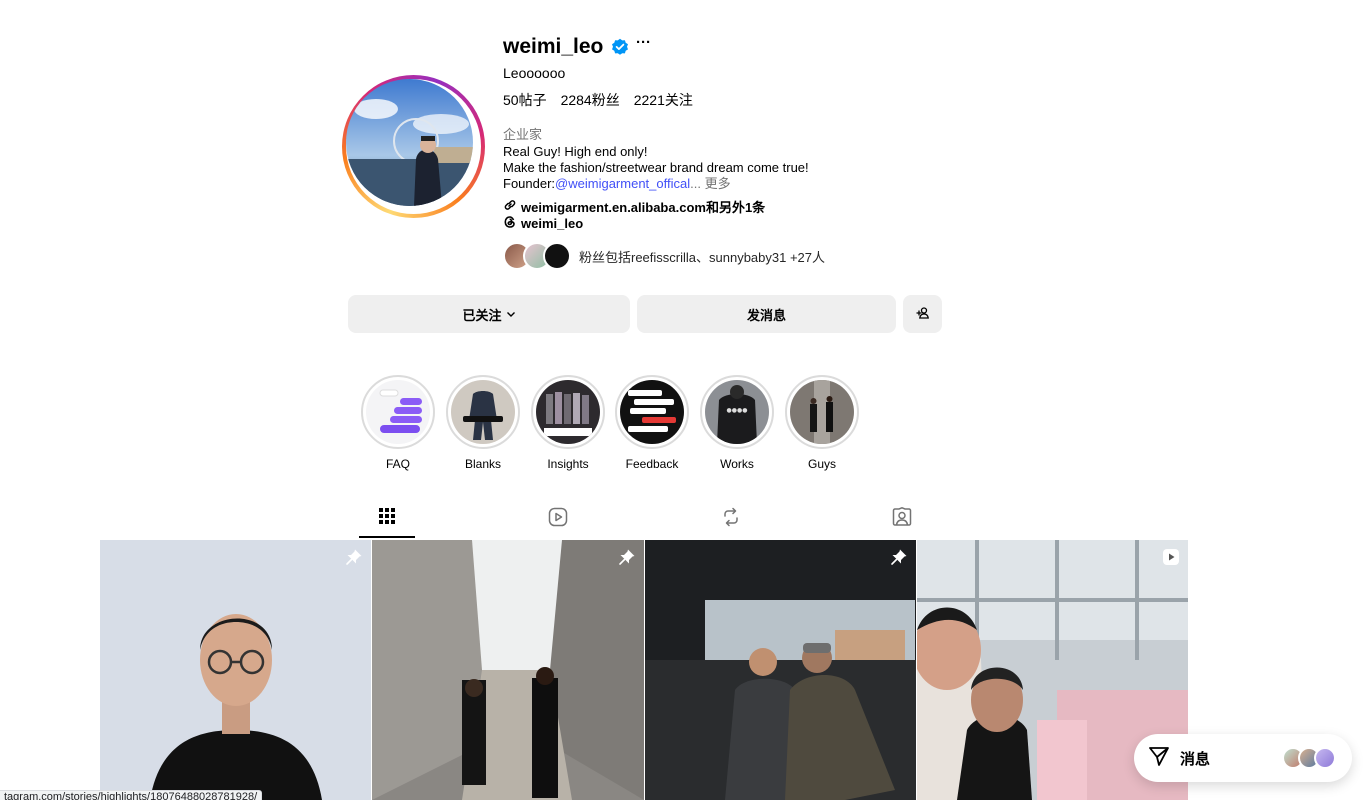 This screenshot has height=800, width=1370. I want to click on reels-icon, so click(558, 519).